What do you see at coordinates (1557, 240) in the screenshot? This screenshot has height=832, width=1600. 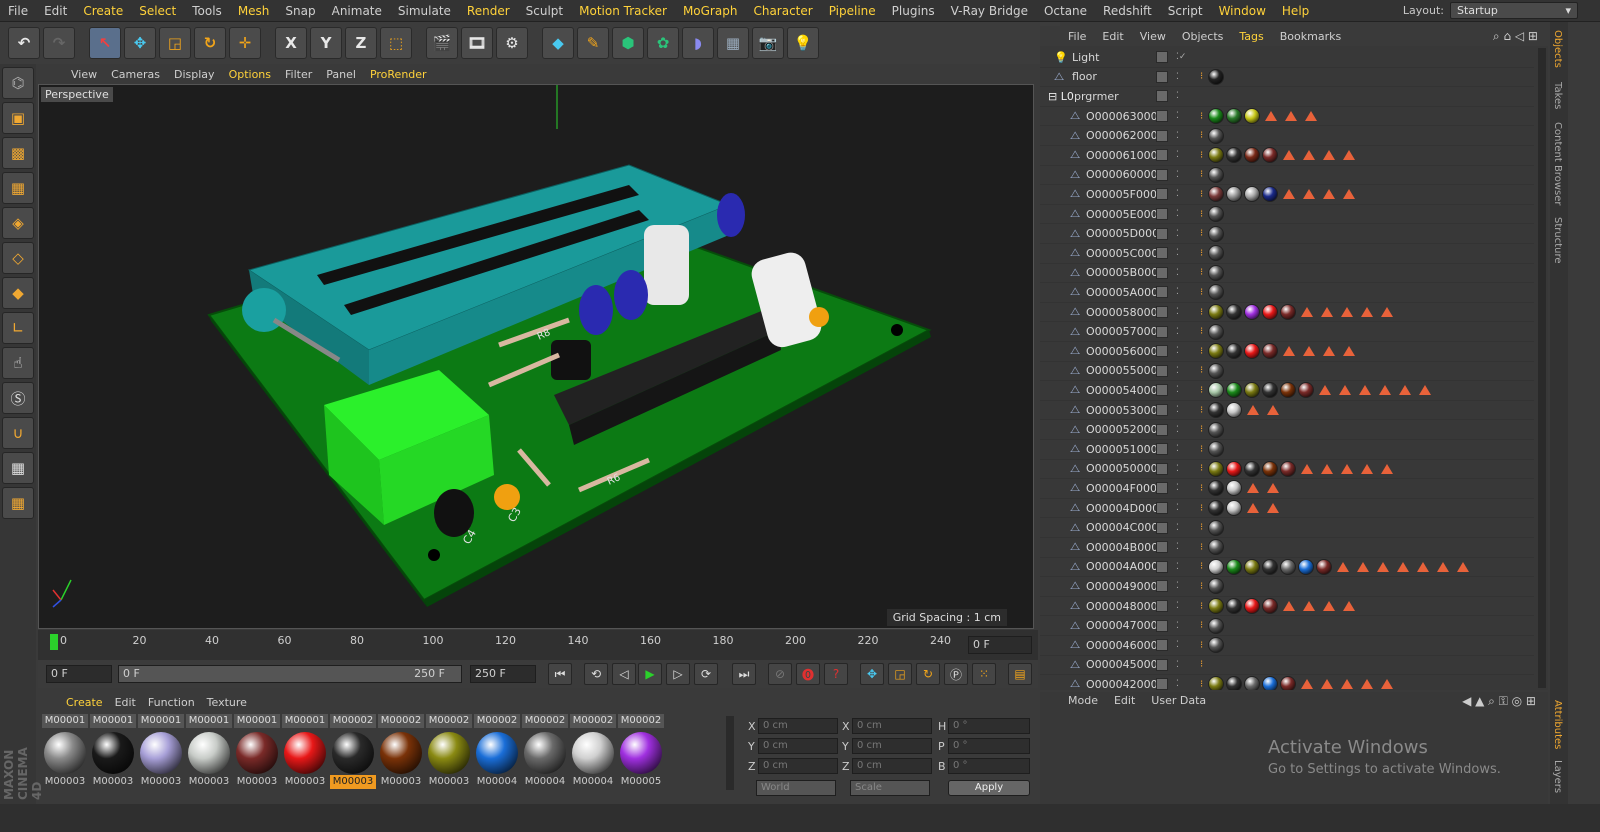 I see `tab-structure: Structure` at bounding box center [1557, 240].